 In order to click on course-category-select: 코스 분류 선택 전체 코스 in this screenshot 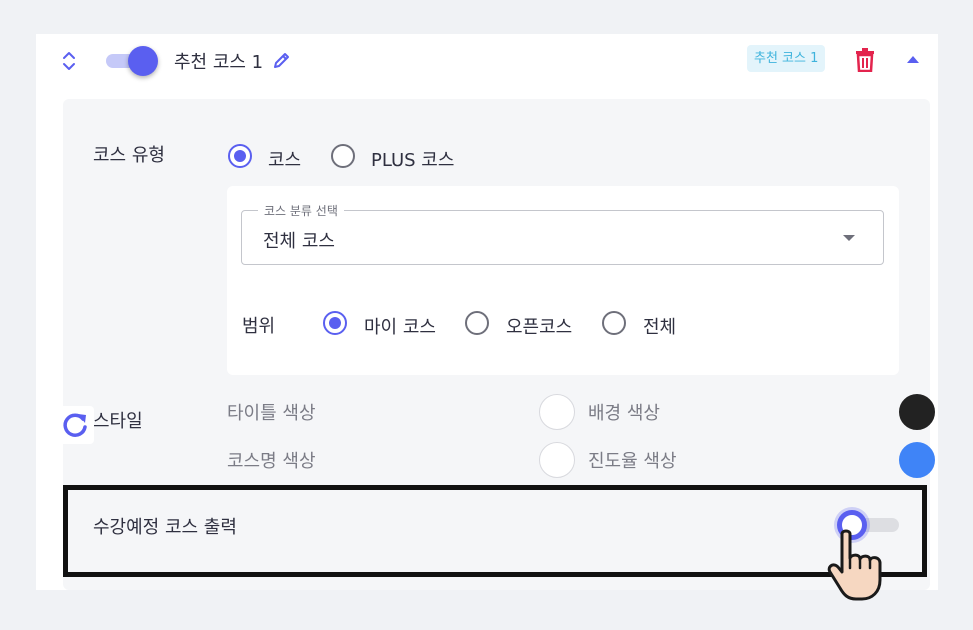, I will do `click(562, 233)`.